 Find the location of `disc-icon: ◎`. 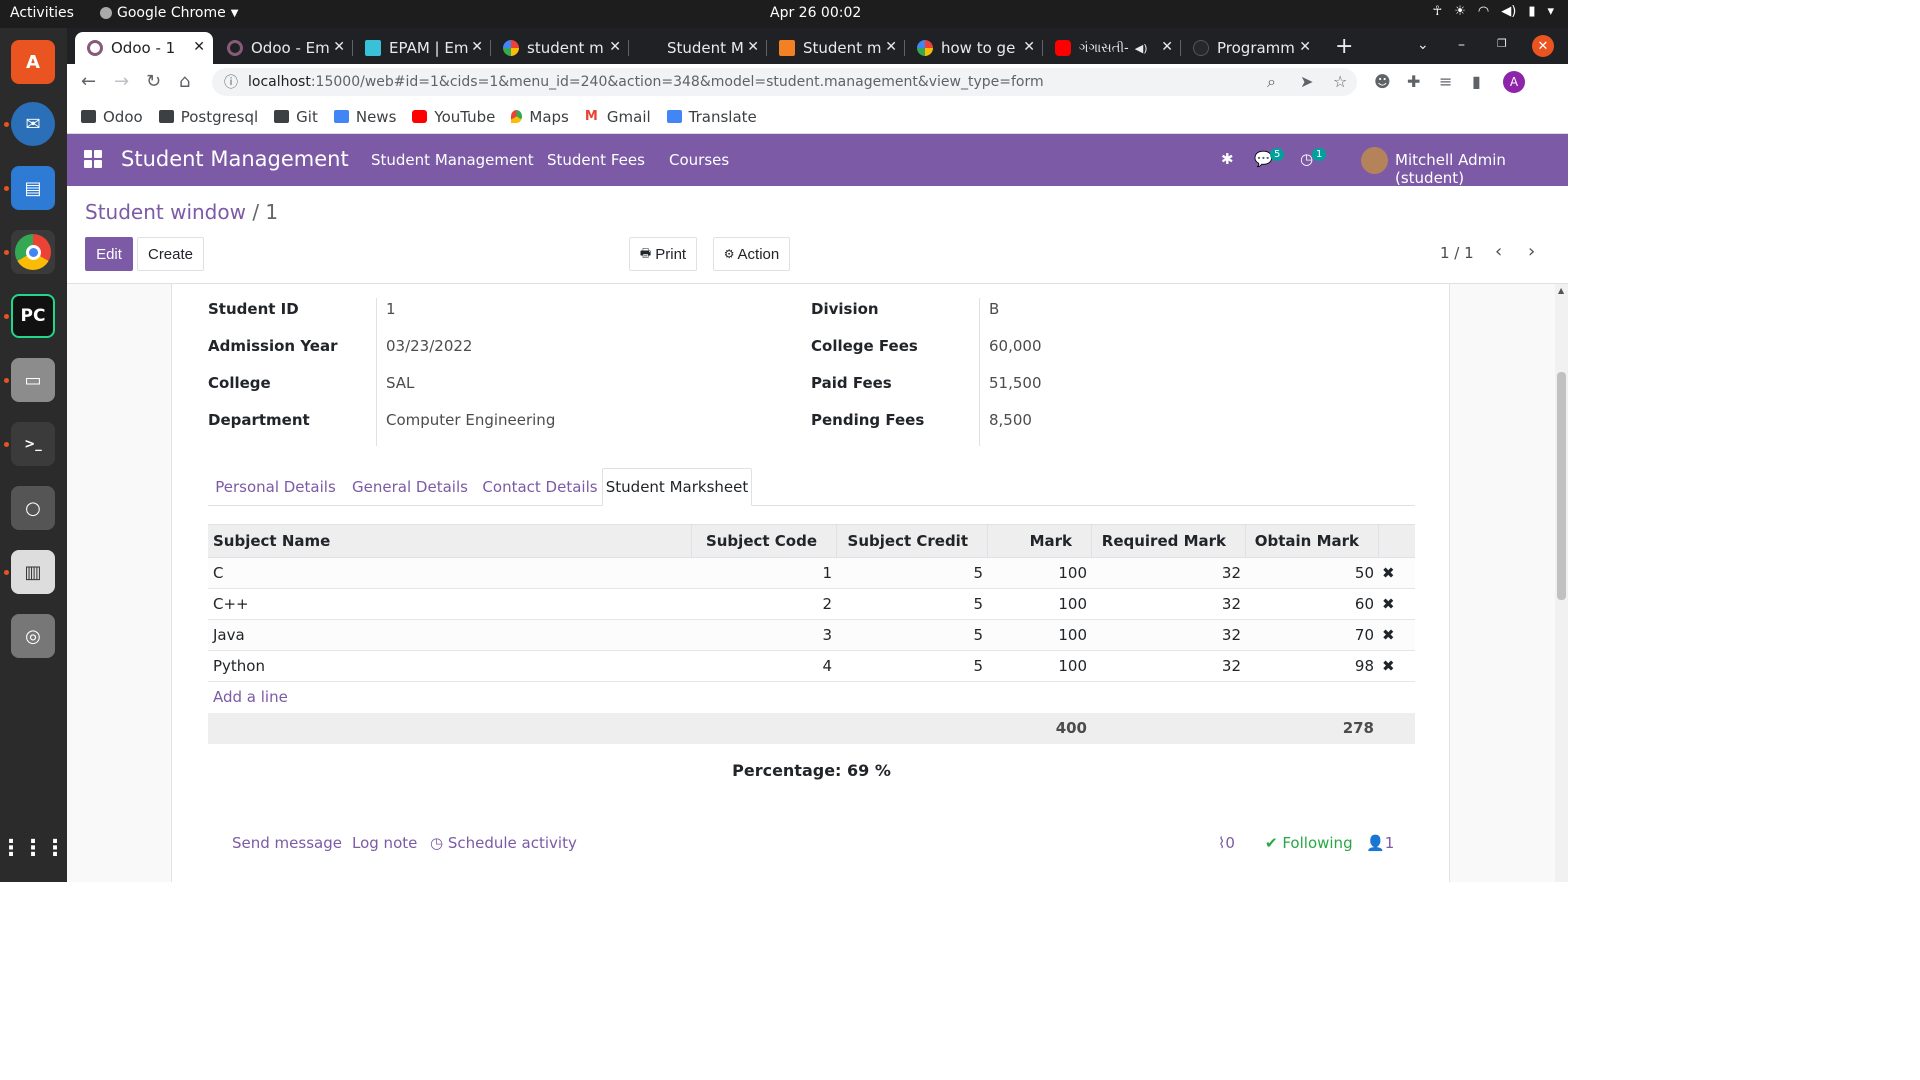

disc-icon: ◎ is located at coordinates (33, 636).